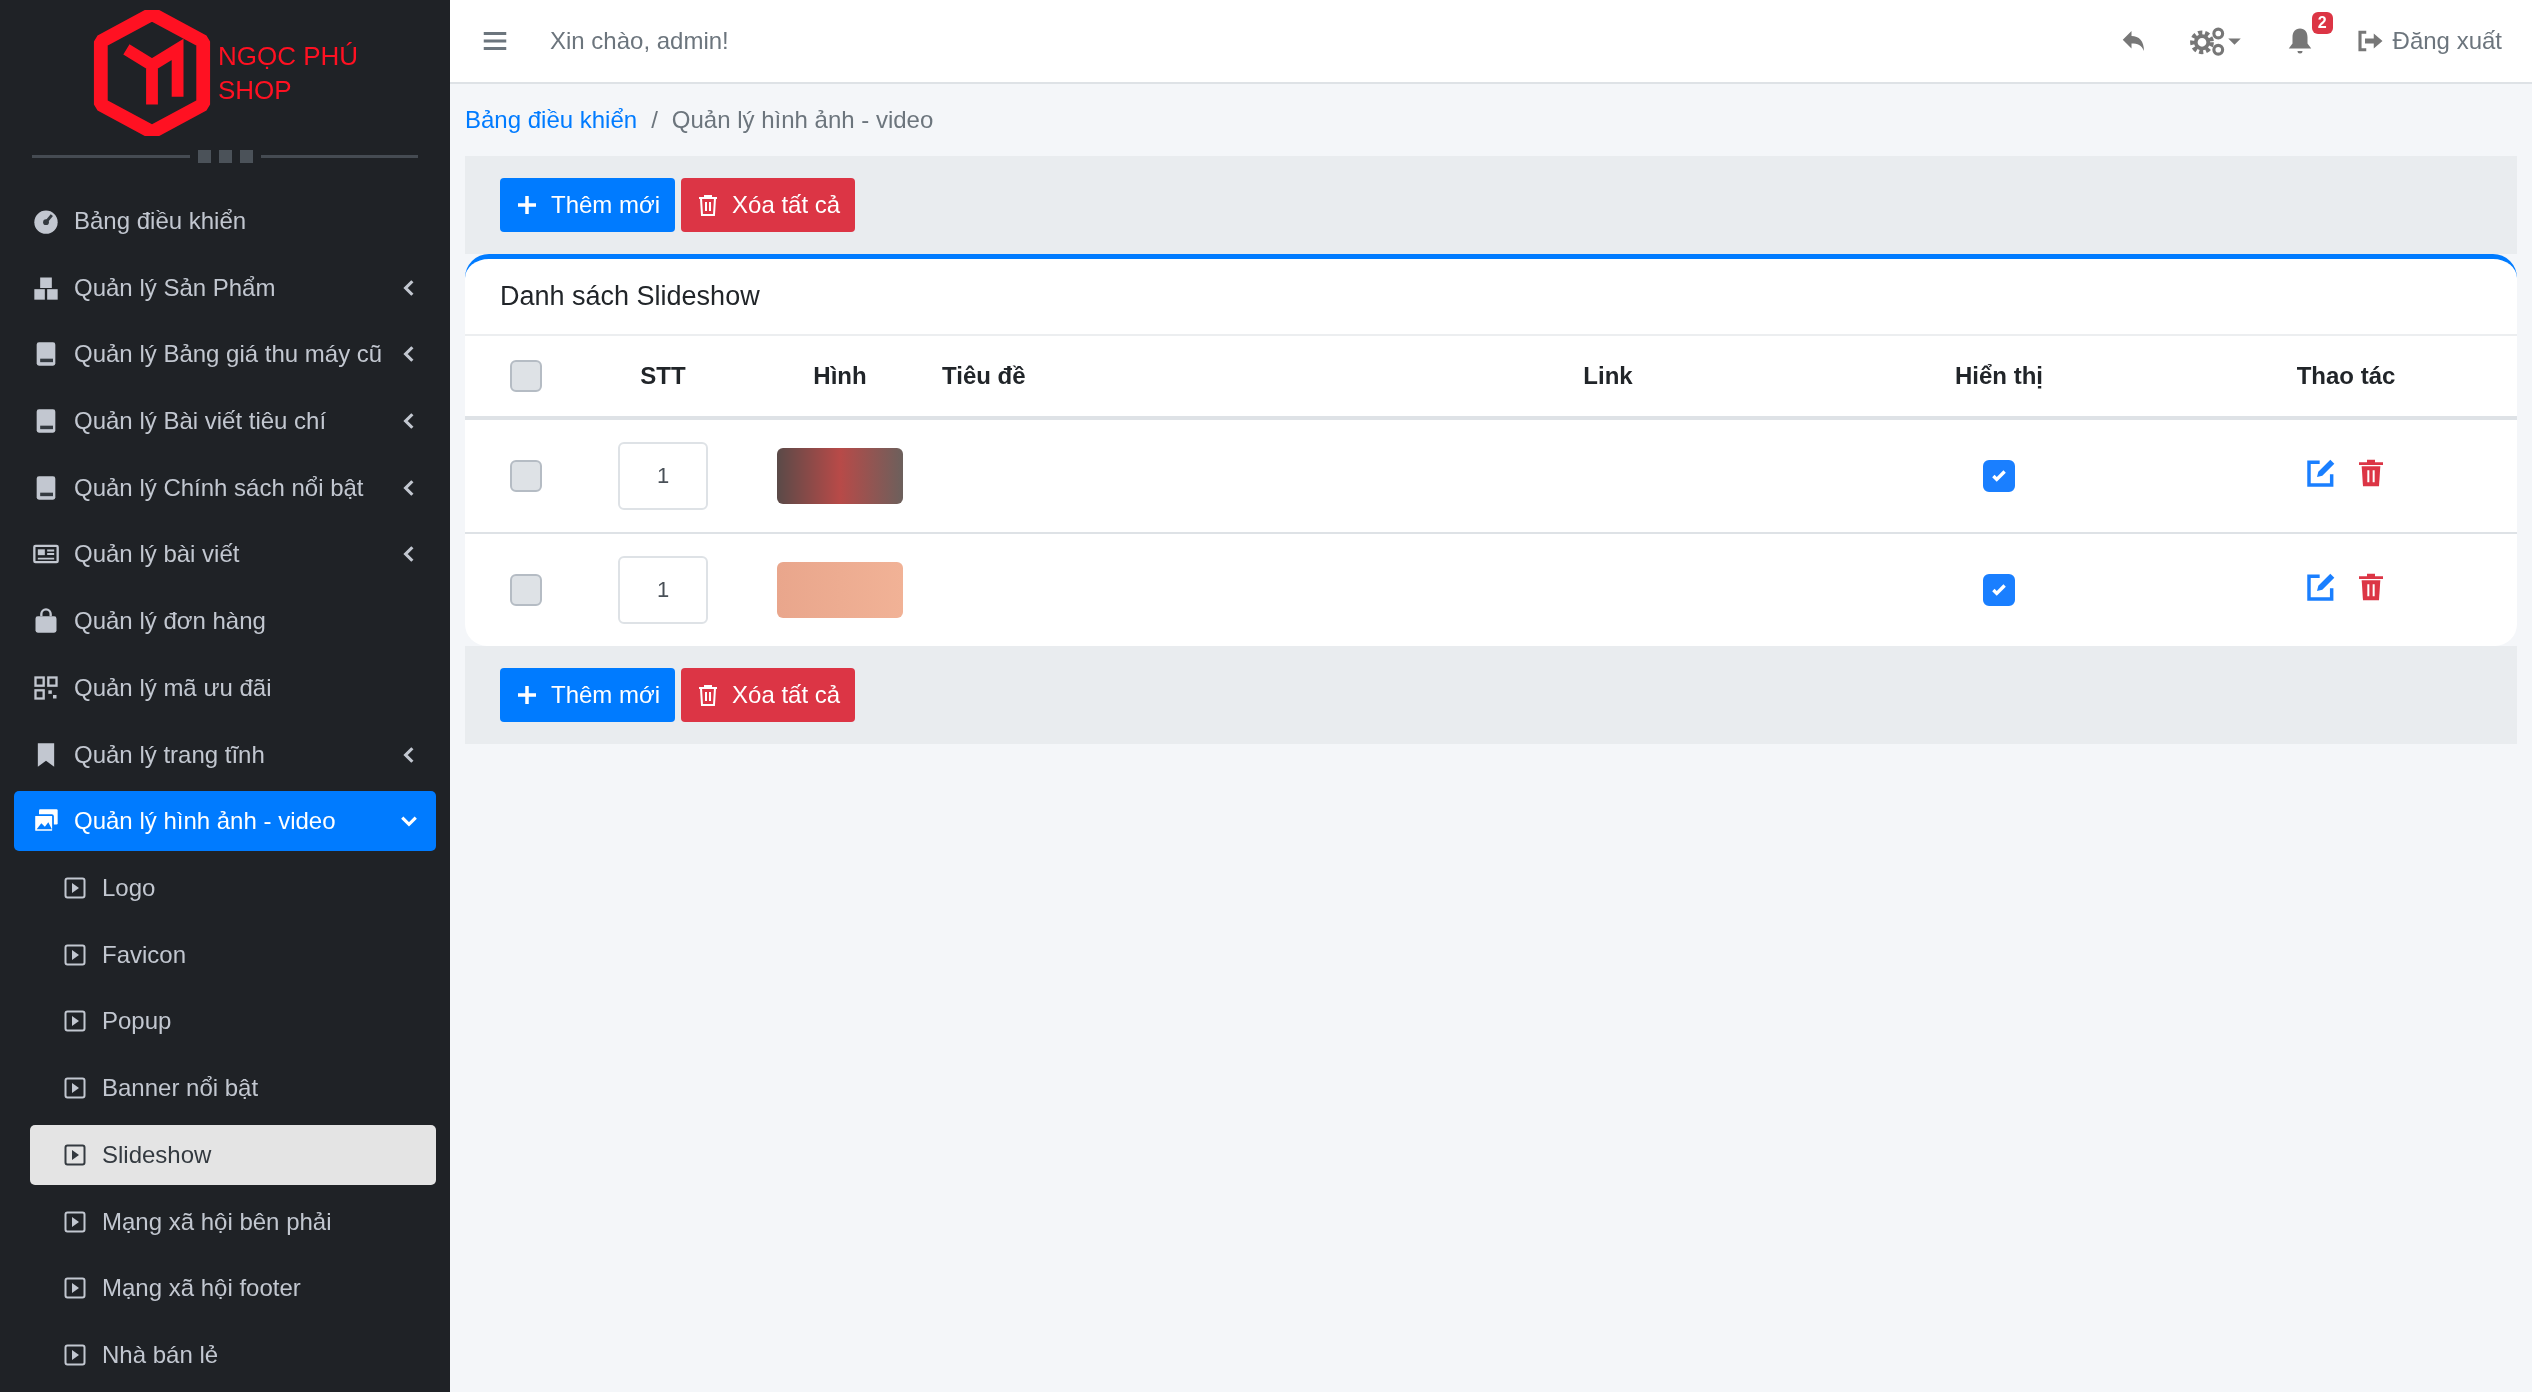  I want to click on sidebar-item: Quản lý trang tĩnh, so click(225, 754).